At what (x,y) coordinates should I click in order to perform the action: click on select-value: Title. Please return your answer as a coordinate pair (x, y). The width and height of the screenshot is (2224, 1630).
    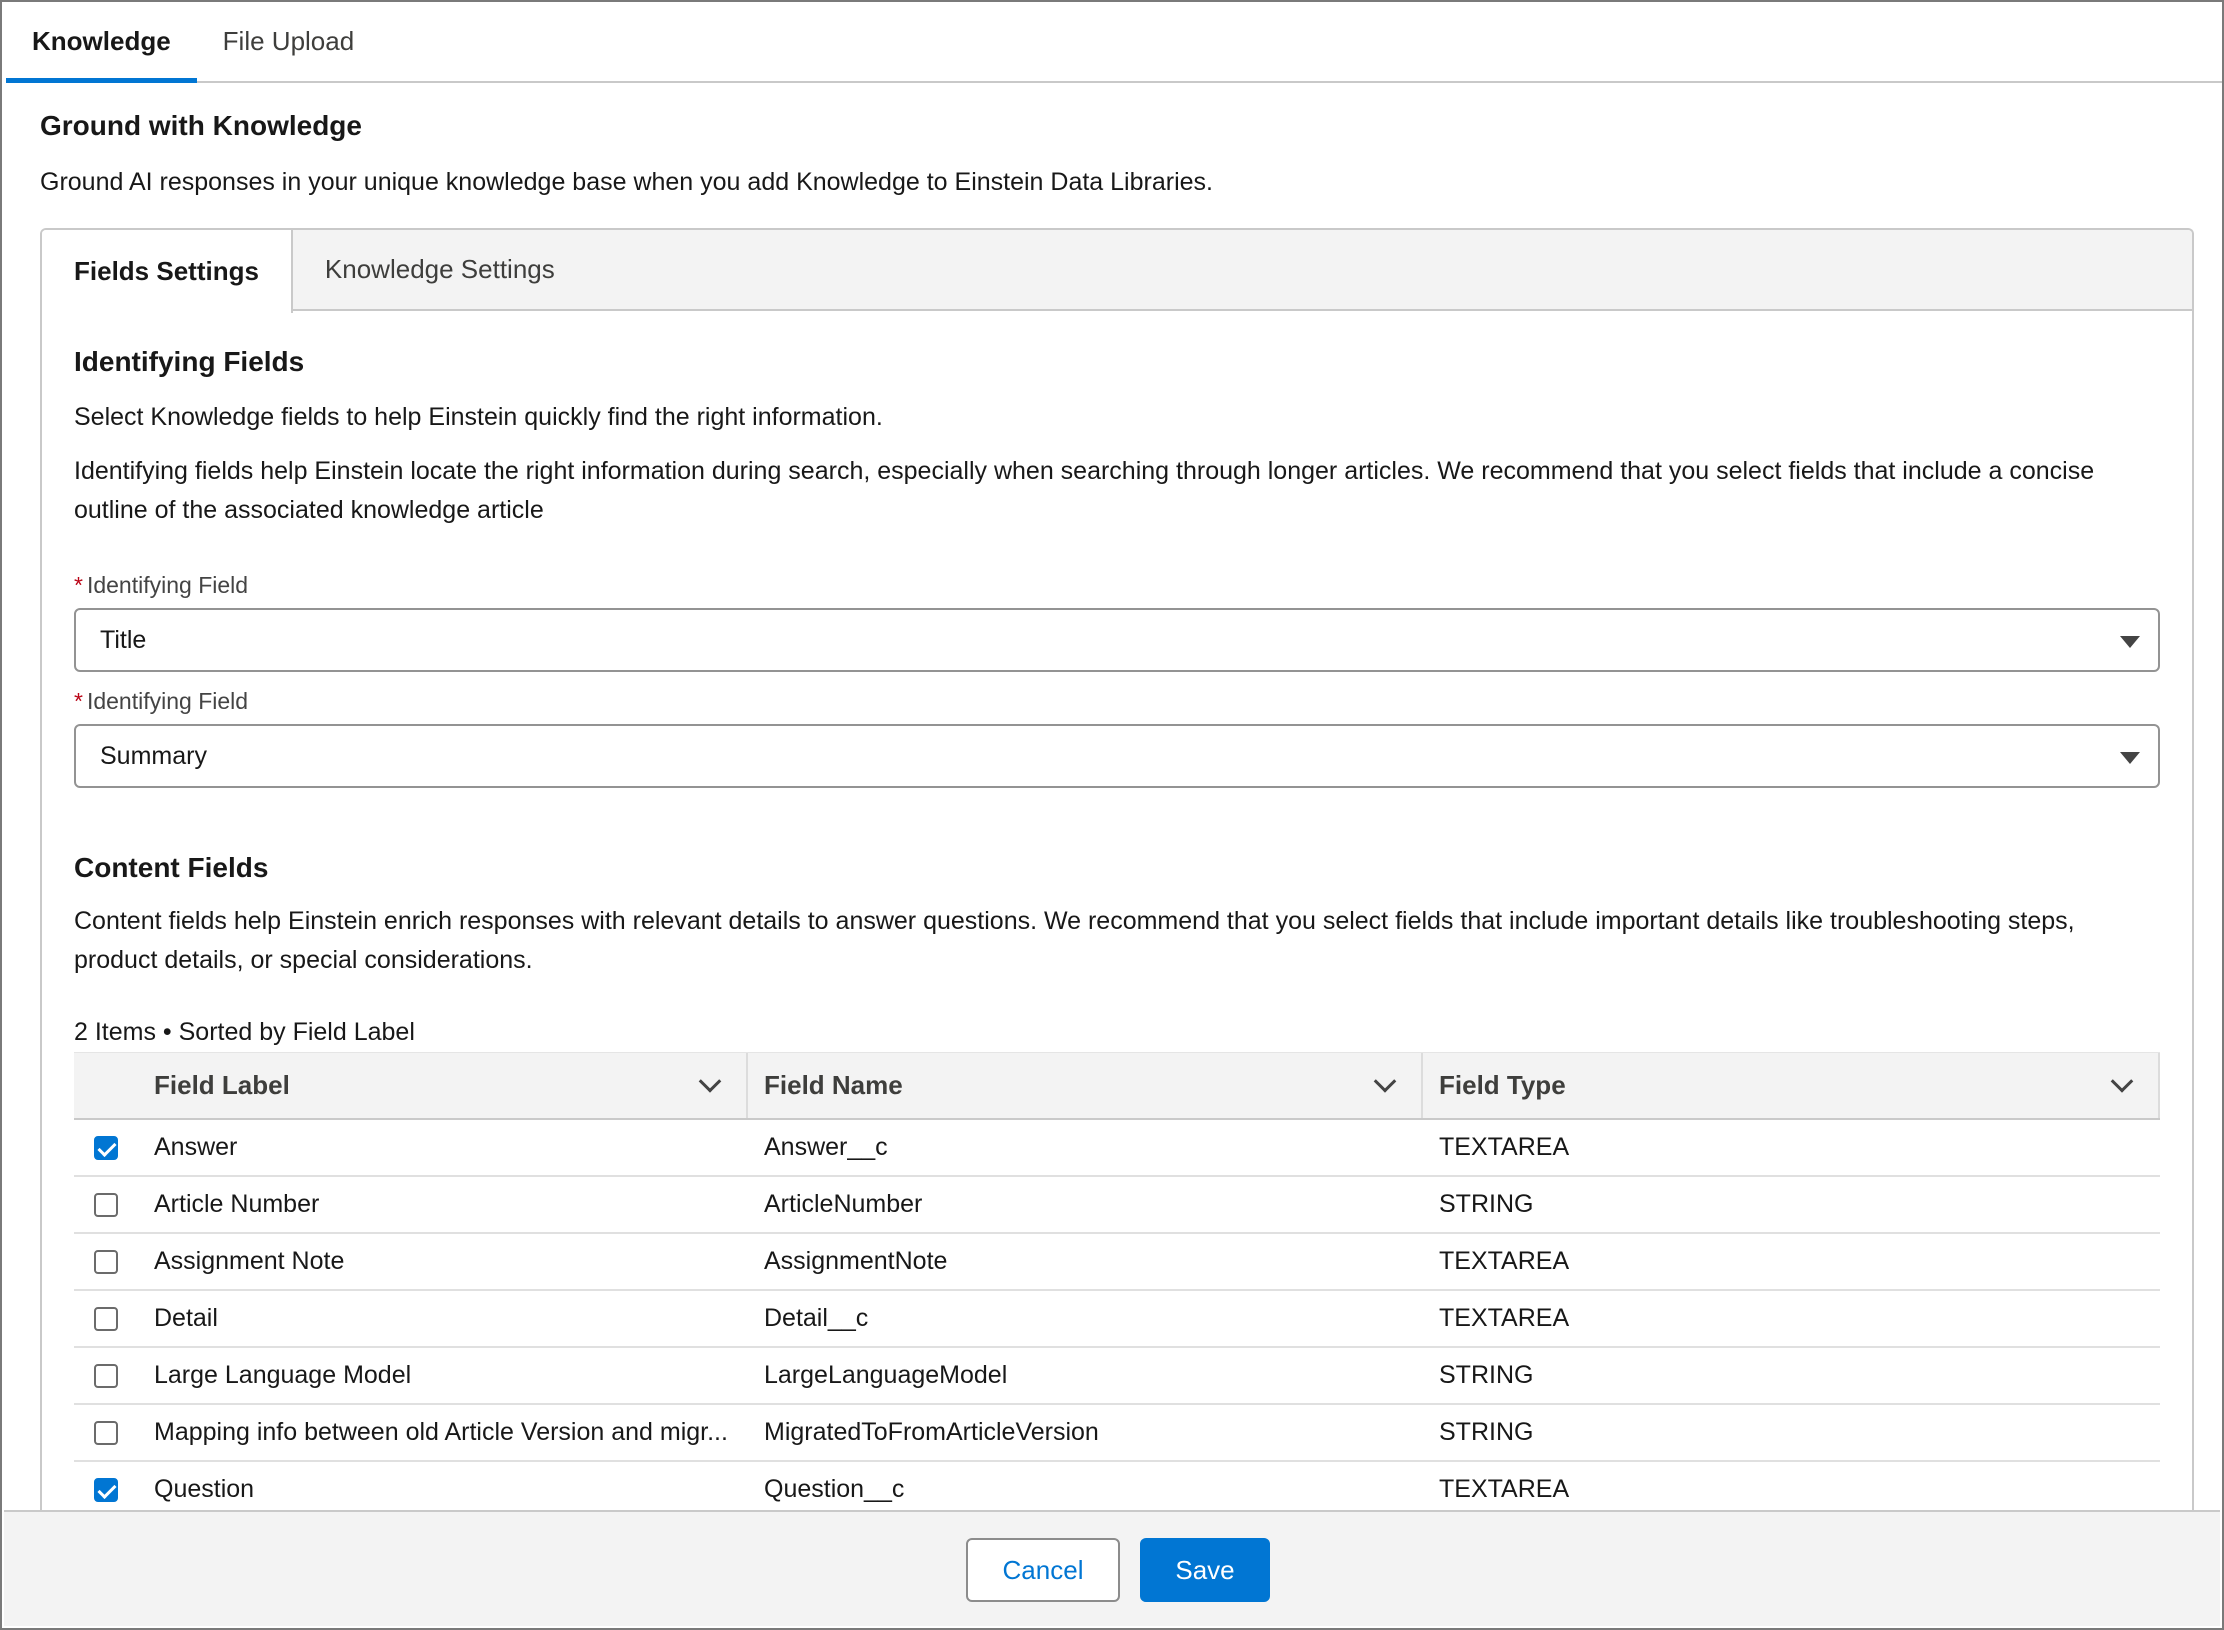
    Looking at the image, I should click on (123, 639).